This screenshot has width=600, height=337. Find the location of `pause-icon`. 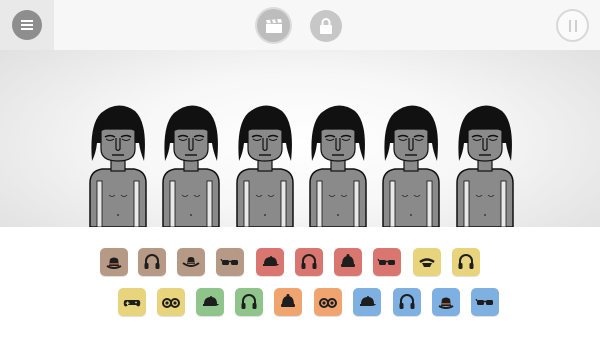

pause-icon is located at coordinates (572, 25).